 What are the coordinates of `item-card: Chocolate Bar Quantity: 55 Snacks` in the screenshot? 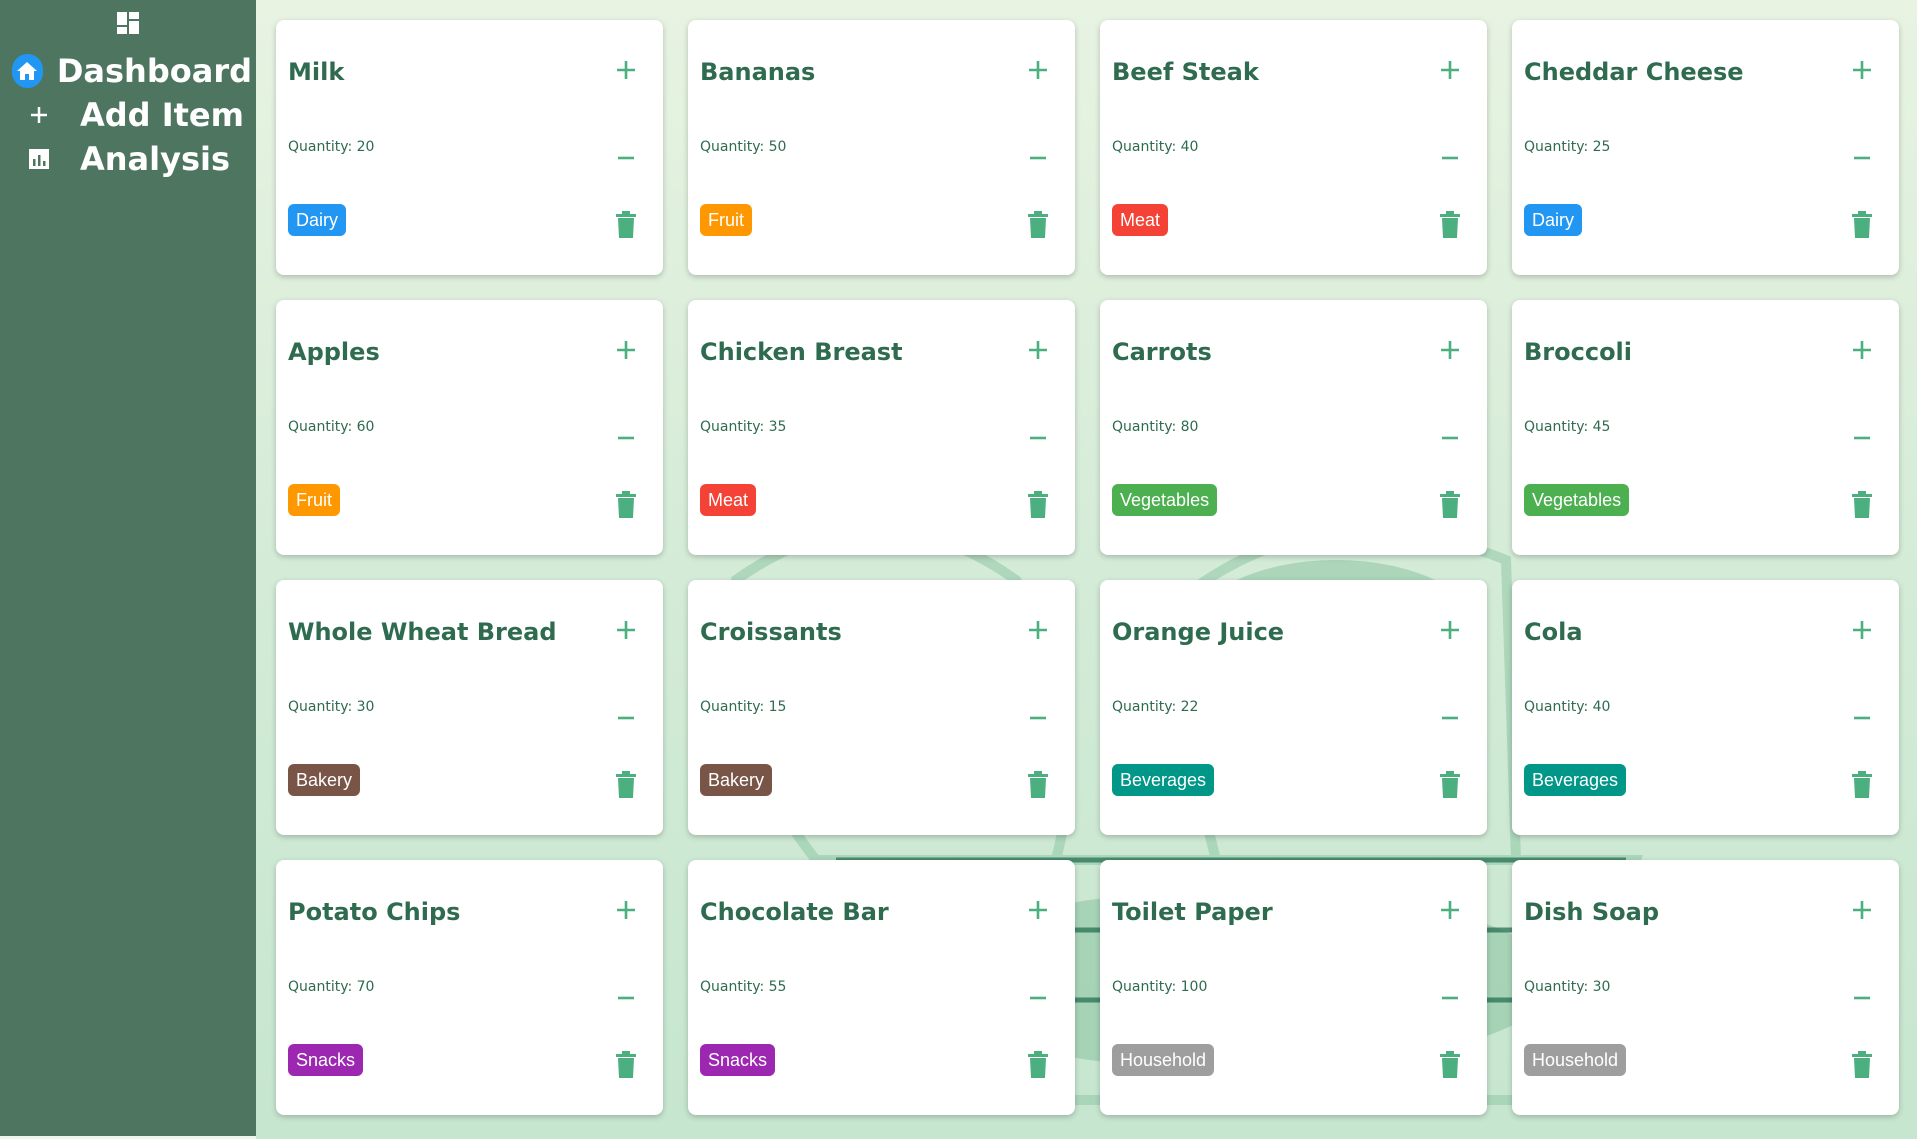 It's located at (881, 987).